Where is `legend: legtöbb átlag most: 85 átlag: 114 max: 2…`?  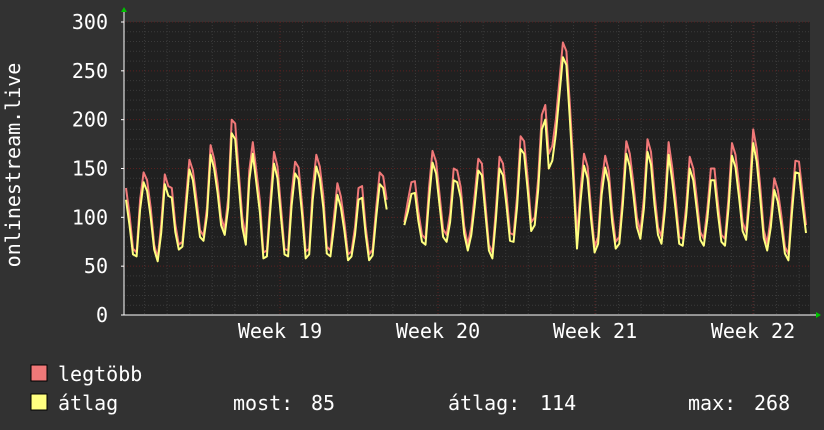 legend: legtöbb átlag most: 85 átlag: 114 max: 2… is located at coordinates (410, 388).